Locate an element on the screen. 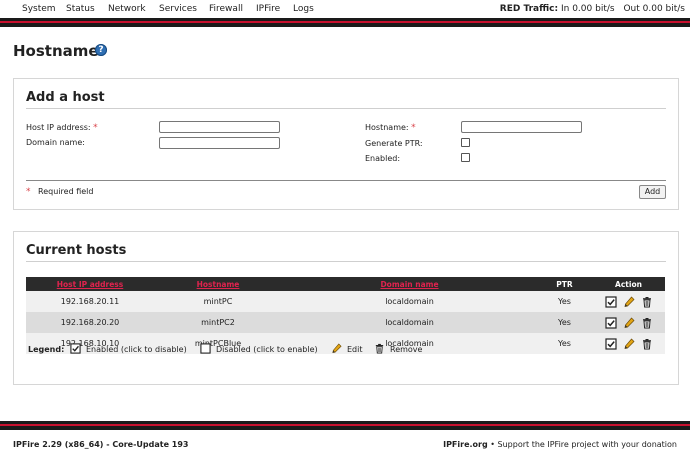 Image resolution: width=690 pixels, height=462 pixels. traffic-in: In 0.00 bit/s is located at coordinates (587, 9).